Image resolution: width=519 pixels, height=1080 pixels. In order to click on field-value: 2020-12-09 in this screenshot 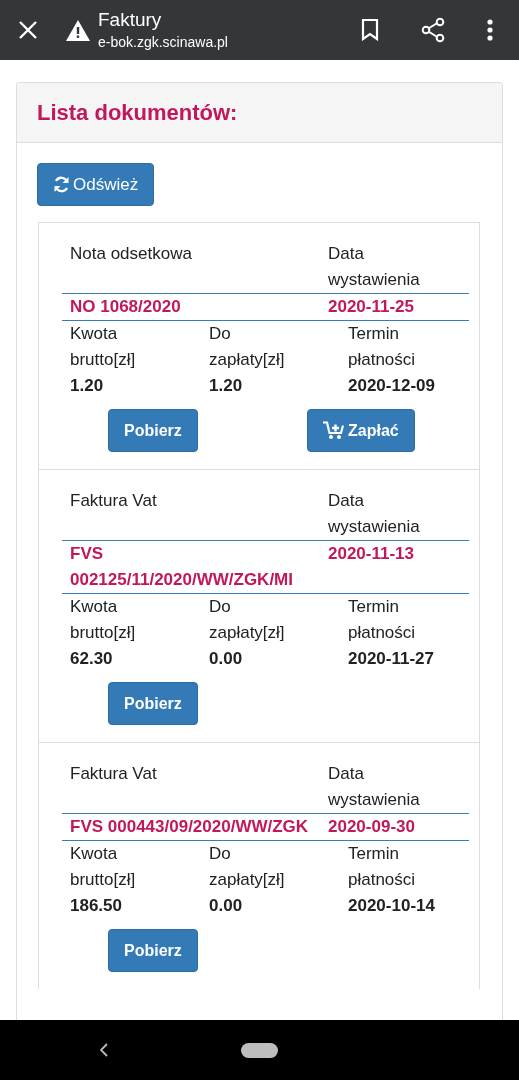, I will do `click(392, 386)`.